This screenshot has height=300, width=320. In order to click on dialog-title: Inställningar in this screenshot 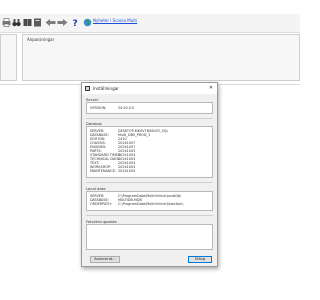, I will do `click(106, 88)`.